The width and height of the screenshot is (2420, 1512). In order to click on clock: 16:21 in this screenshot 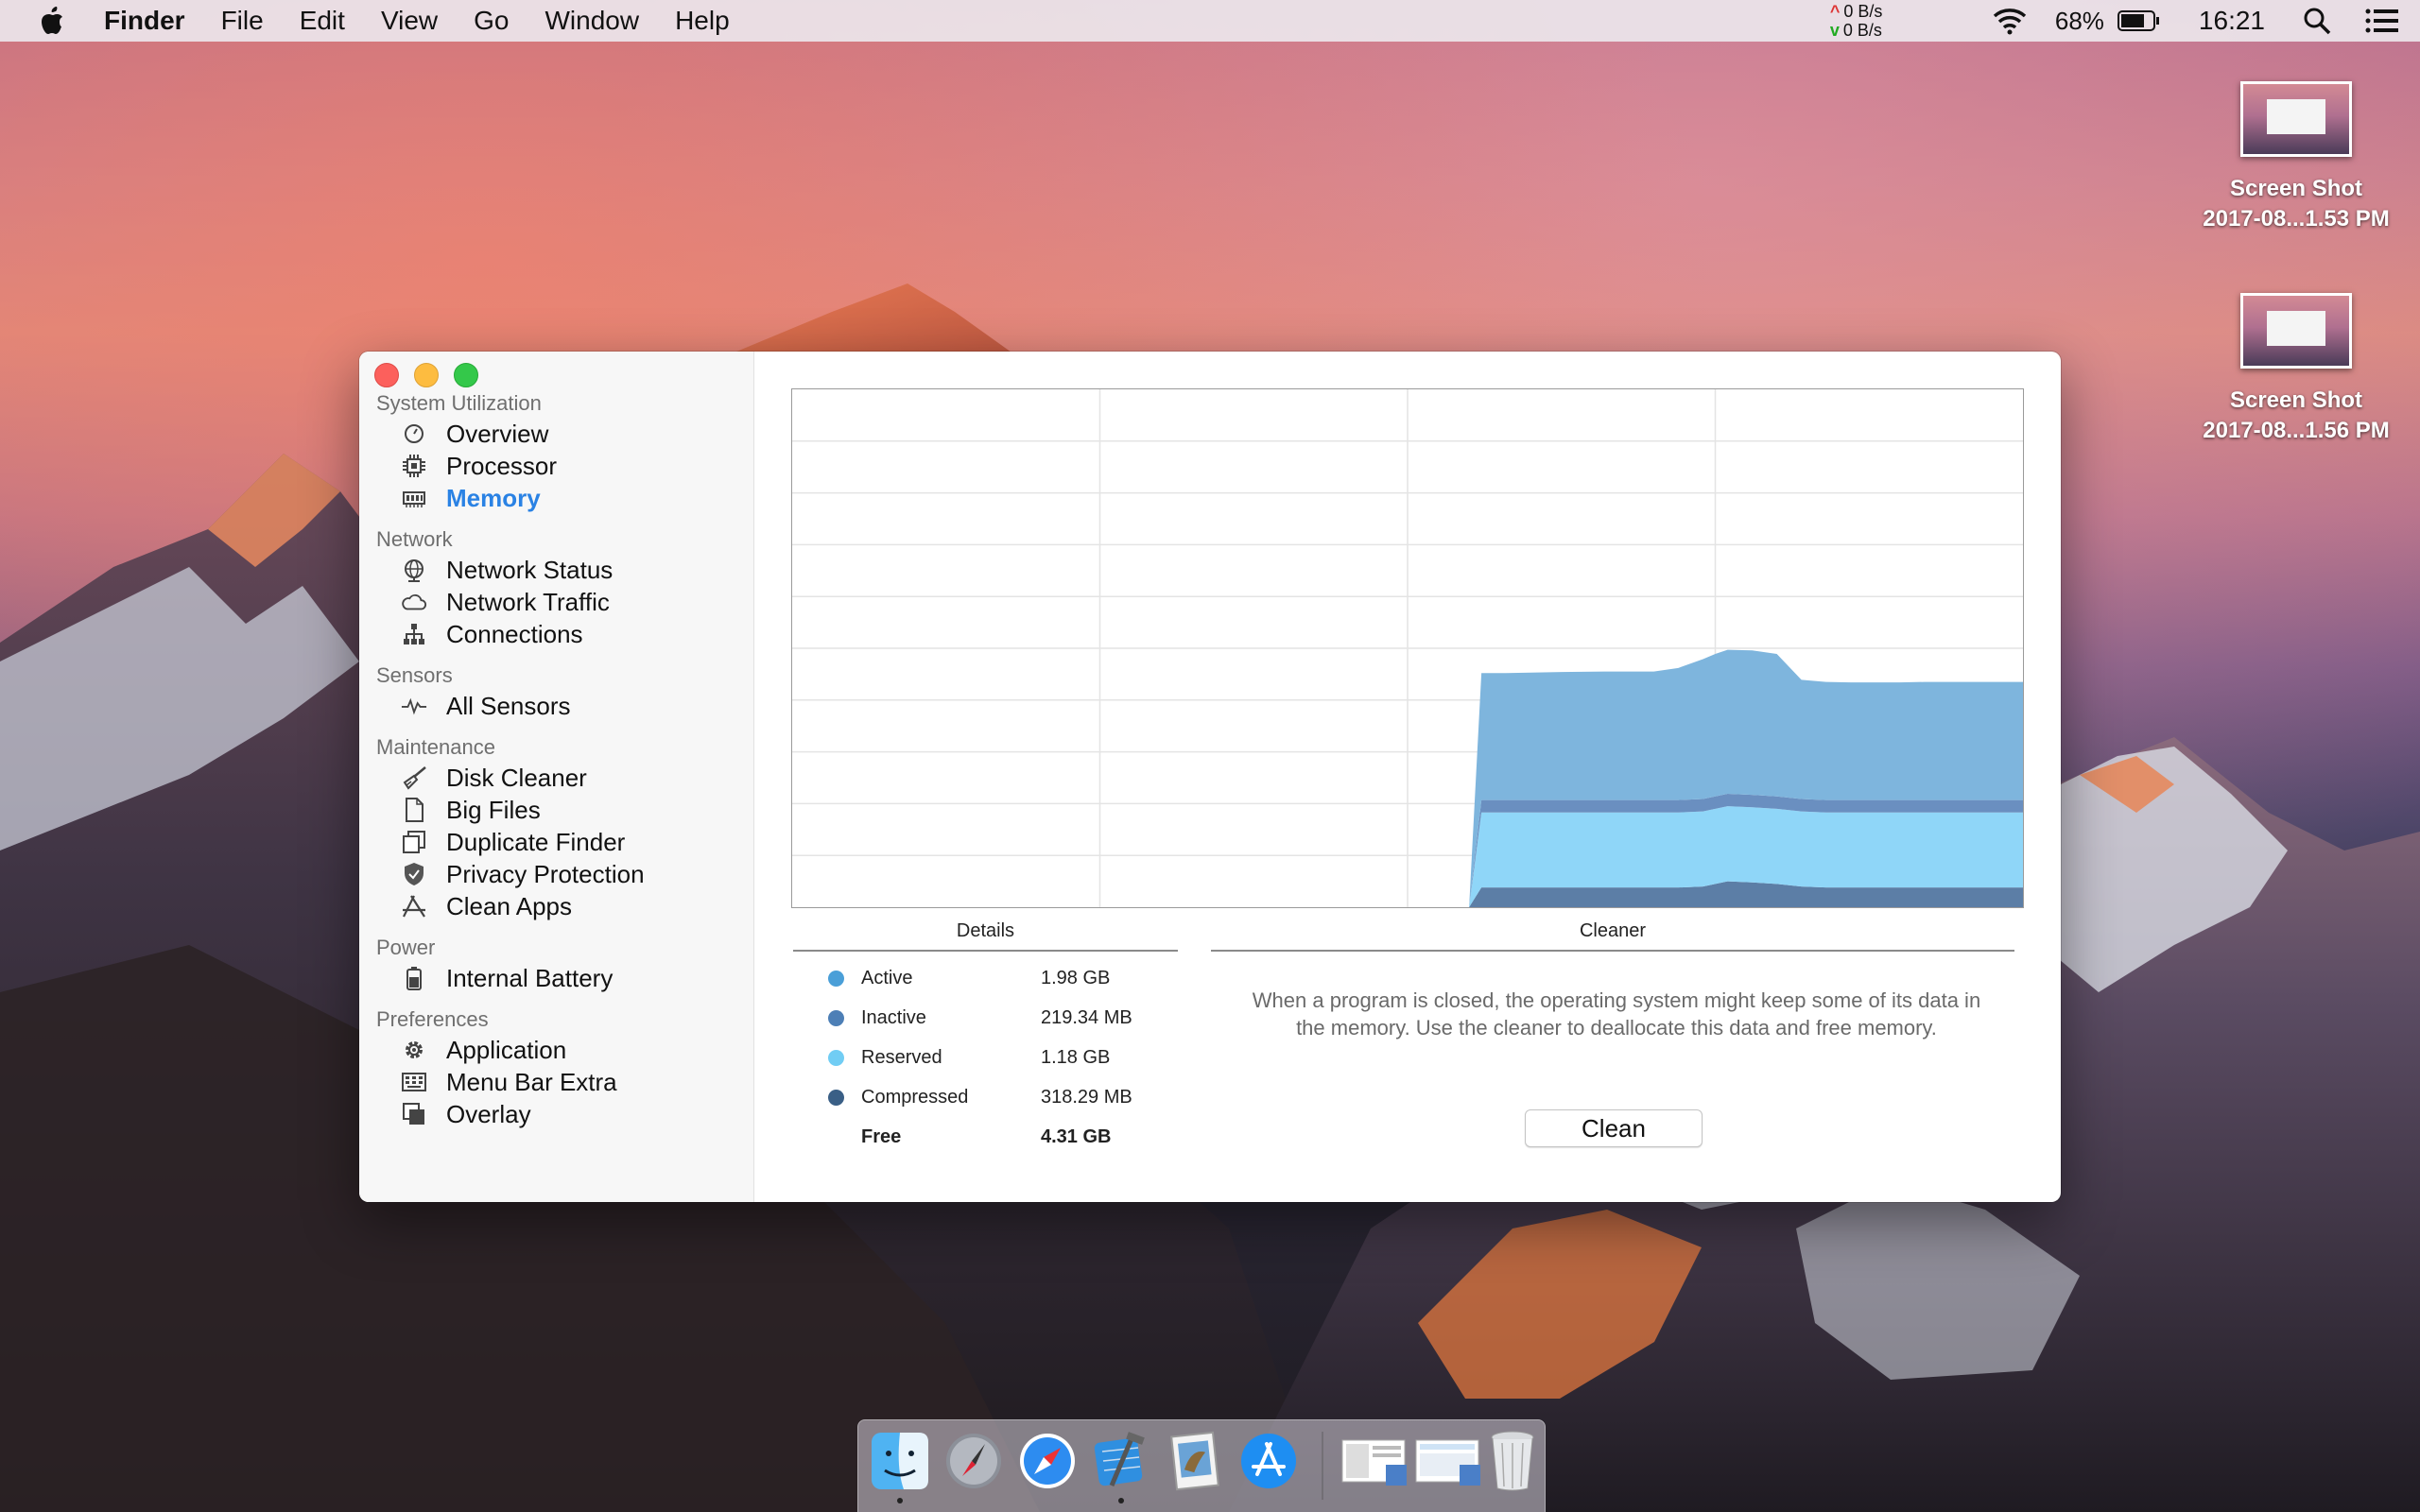, I will do `click(2232, 21)`.